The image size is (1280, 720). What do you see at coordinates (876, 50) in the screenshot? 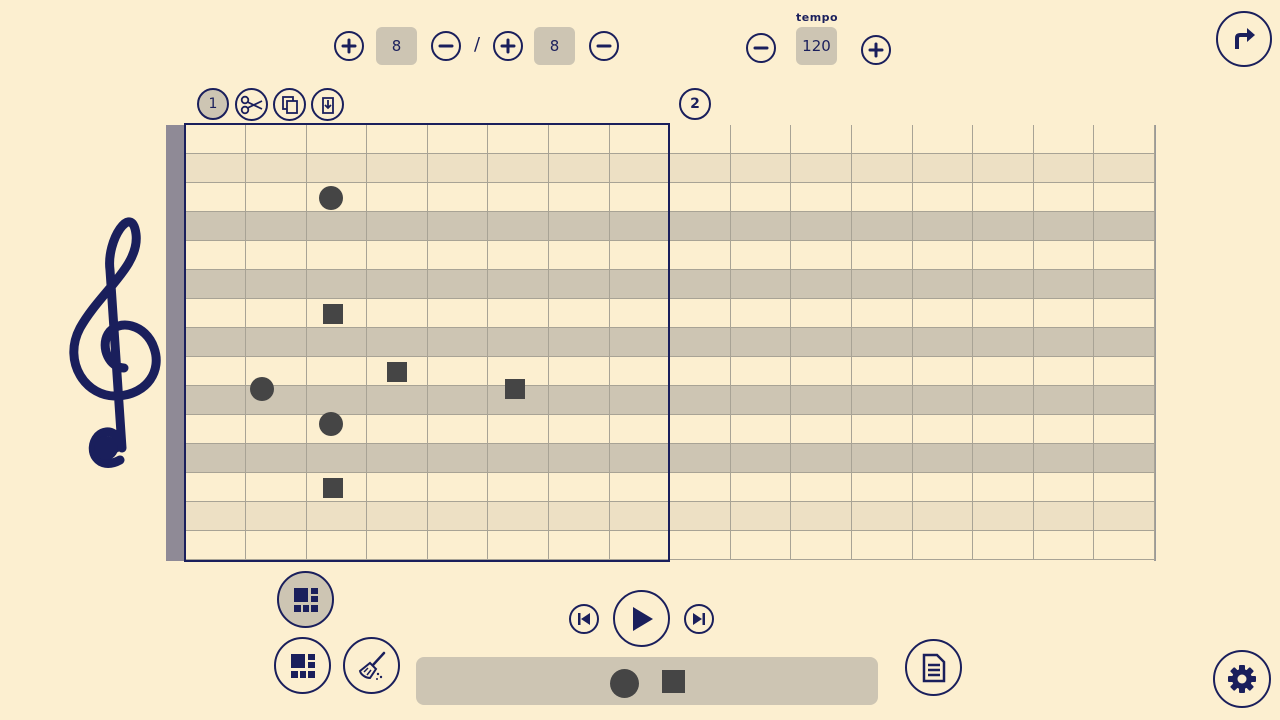
I see `tempo-increase-button` at bounding box center [876, 50].